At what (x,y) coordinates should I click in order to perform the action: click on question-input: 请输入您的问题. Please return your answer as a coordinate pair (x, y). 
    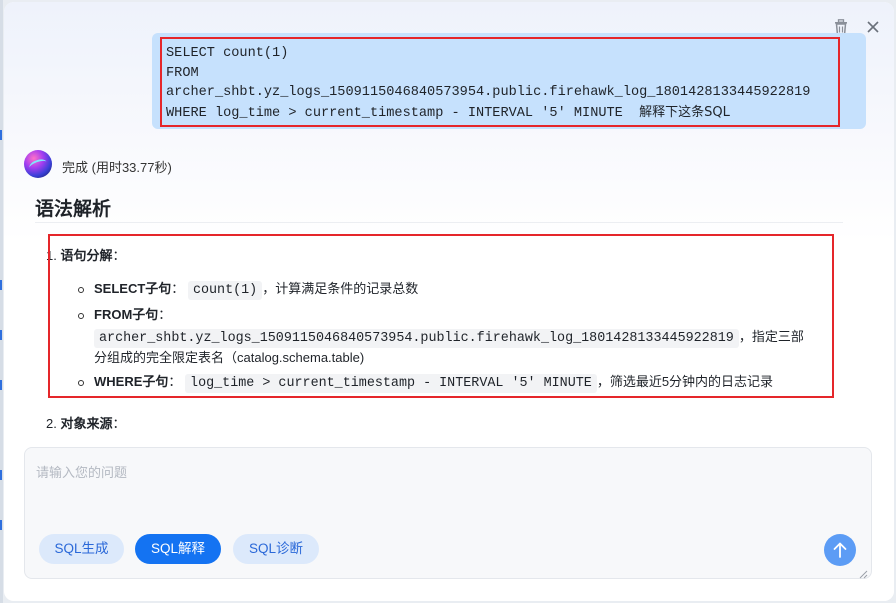
    Looking at the image, I should click on (81, 471).